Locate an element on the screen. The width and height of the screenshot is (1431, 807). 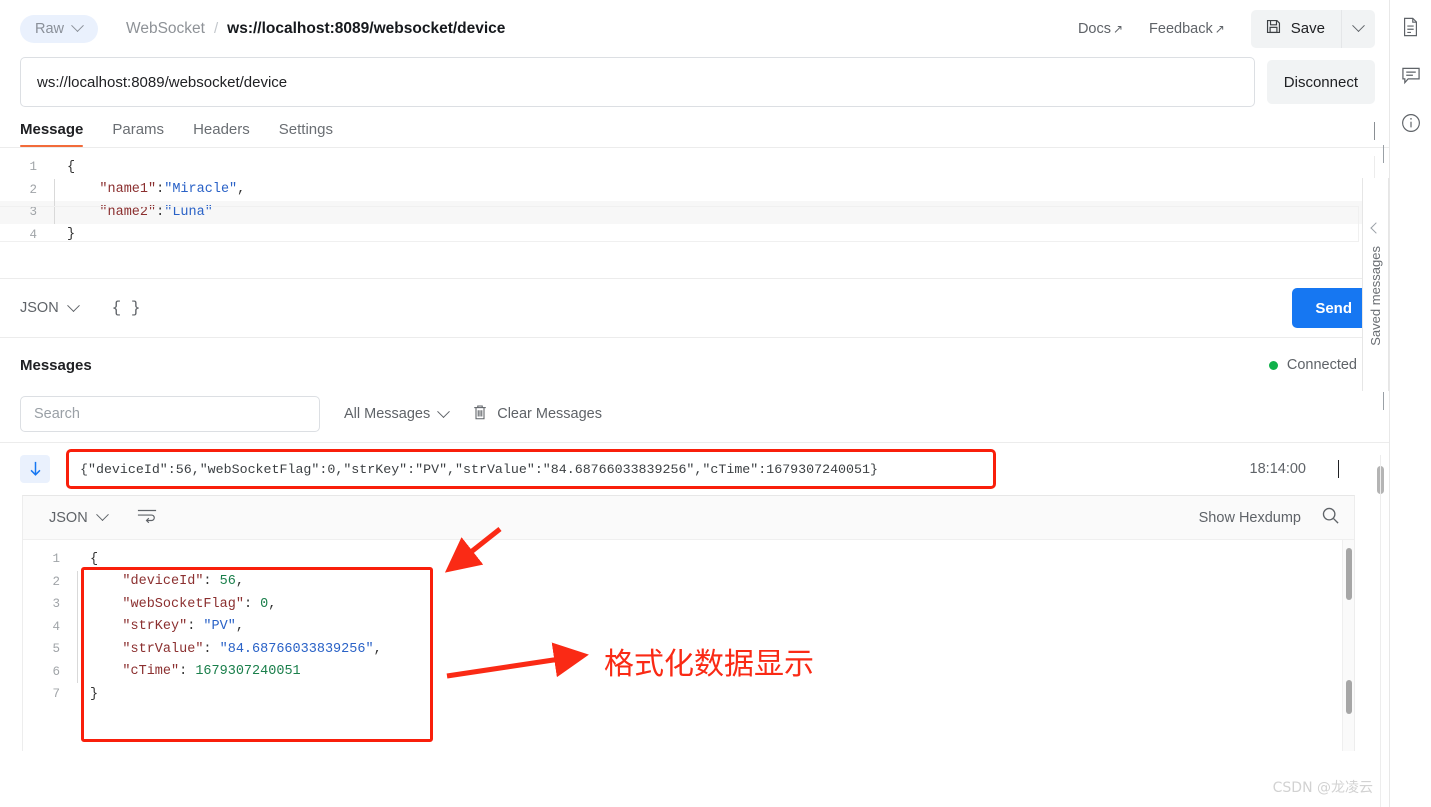
top-bar-actions: Docs ↗ Feedback ↗ Save is located at coordinates (1226, 28).